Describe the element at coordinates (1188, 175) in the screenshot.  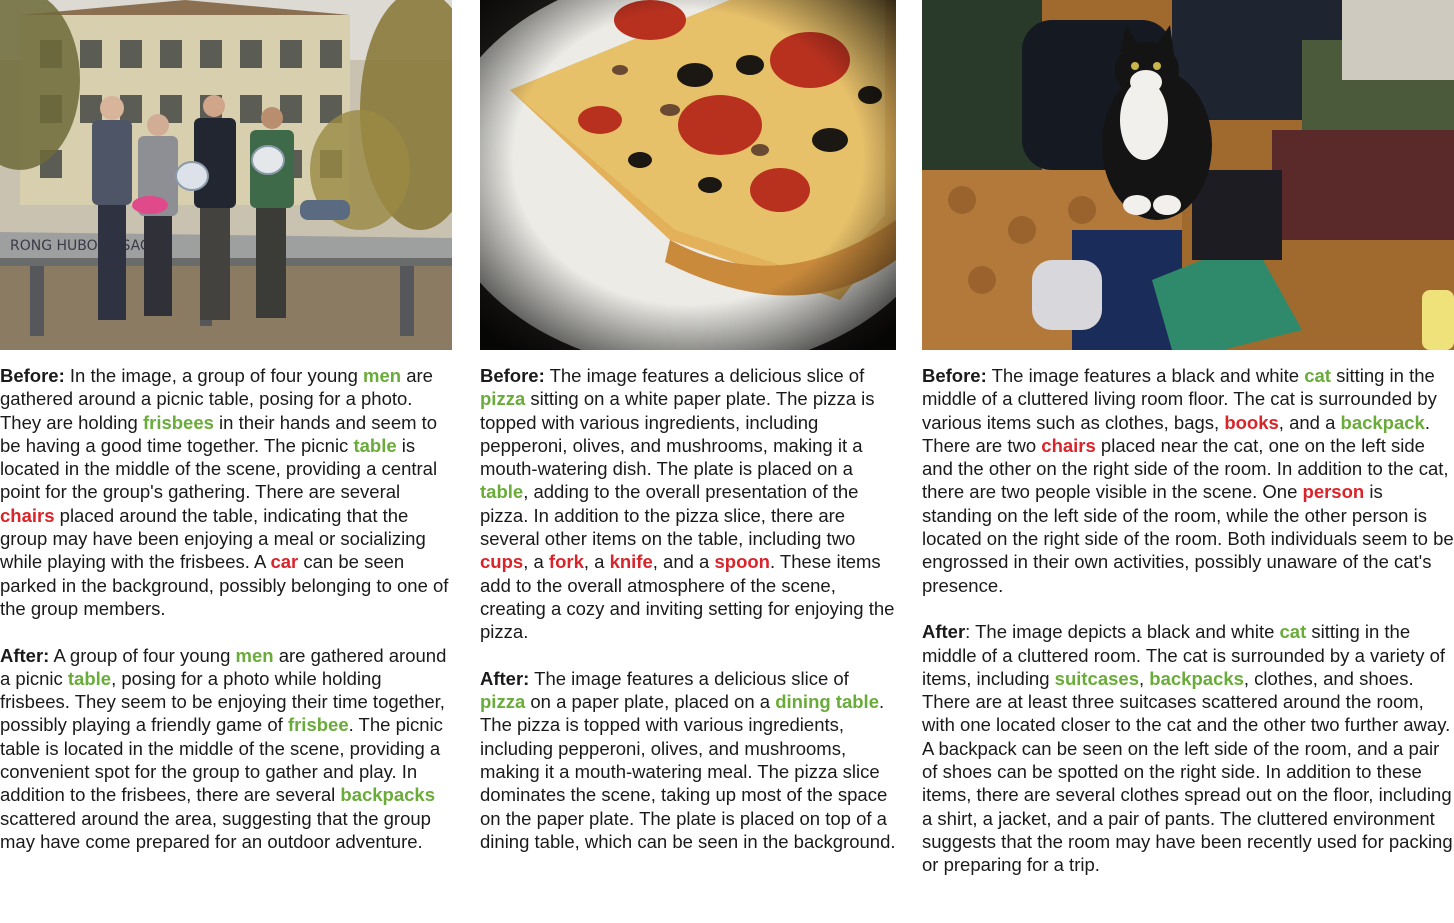
I see `photo-cat-cluttered-room` at that location.